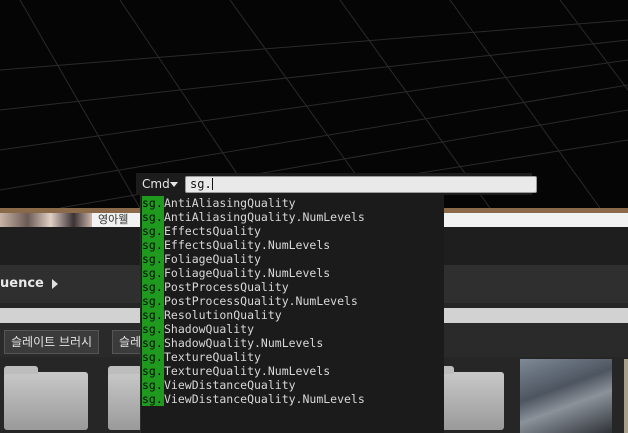 Image resolution: width=628 pixels, height=433 pixels. Describe the element at coordinates (264, 217) in the screenshot. I see `suggestion-text: AntiAliasingQuality.NumLevels` at that location.